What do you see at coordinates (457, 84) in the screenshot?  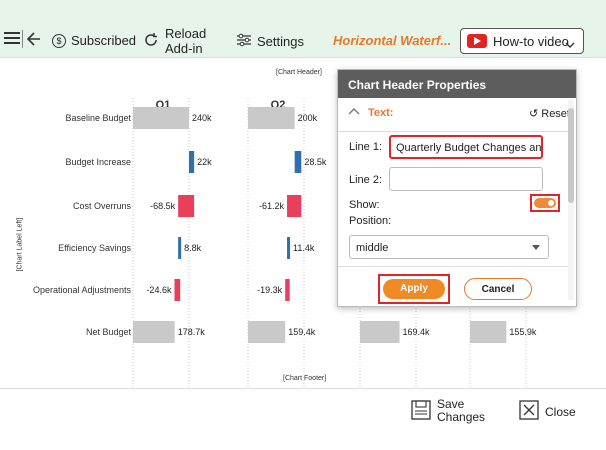 I see `panel-title: Chart Header Properties` at bounding box center [457, 84].